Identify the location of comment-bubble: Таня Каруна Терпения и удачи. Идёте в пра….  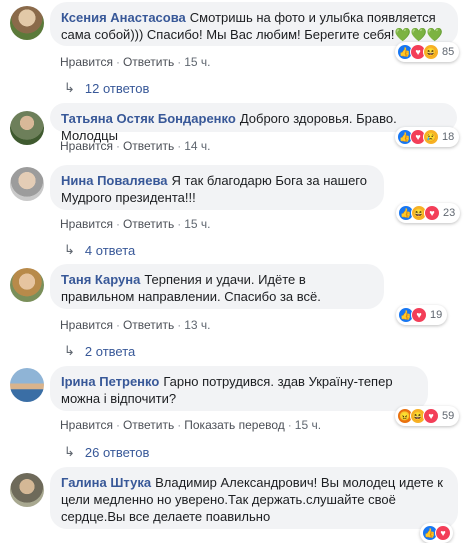
(217, 286).